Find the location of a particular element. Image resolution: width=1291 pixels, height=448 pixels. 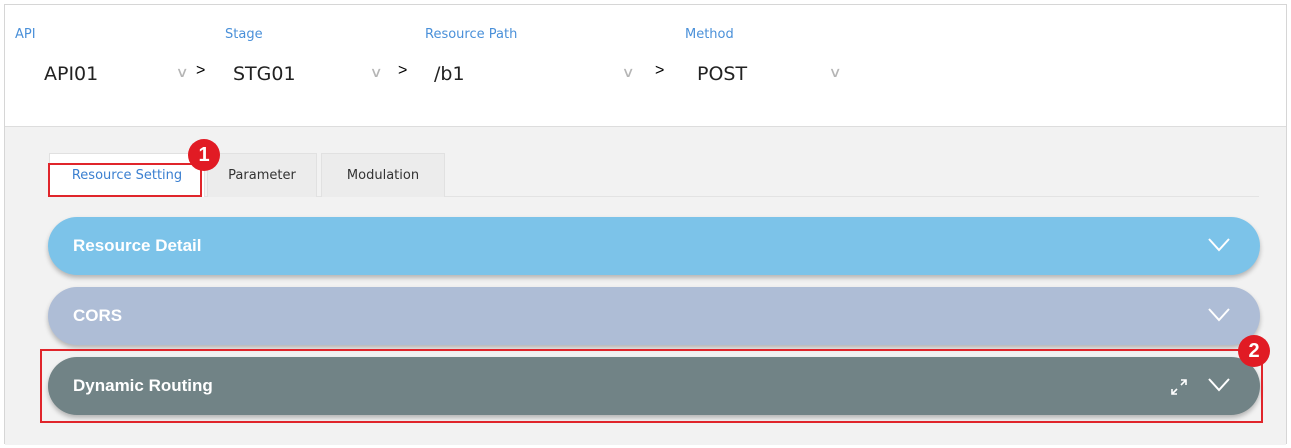

method-selector-value: POST is located at coordinates (722, 74).